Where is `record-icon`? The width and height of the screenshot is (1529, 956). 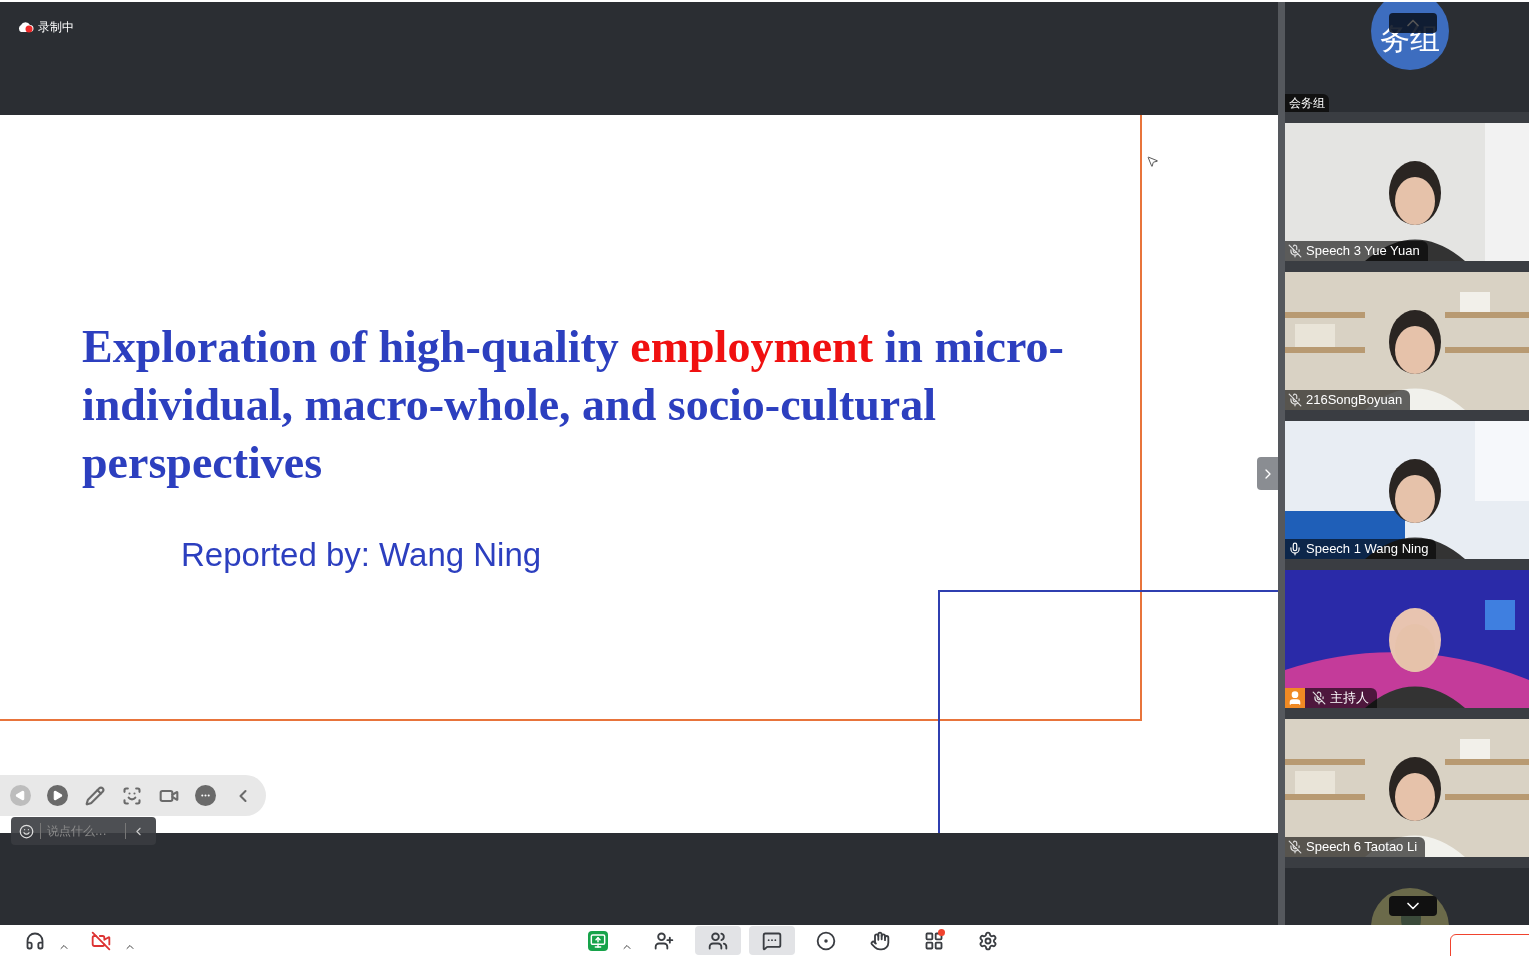
record-icon is located at coordinates (826, 940).